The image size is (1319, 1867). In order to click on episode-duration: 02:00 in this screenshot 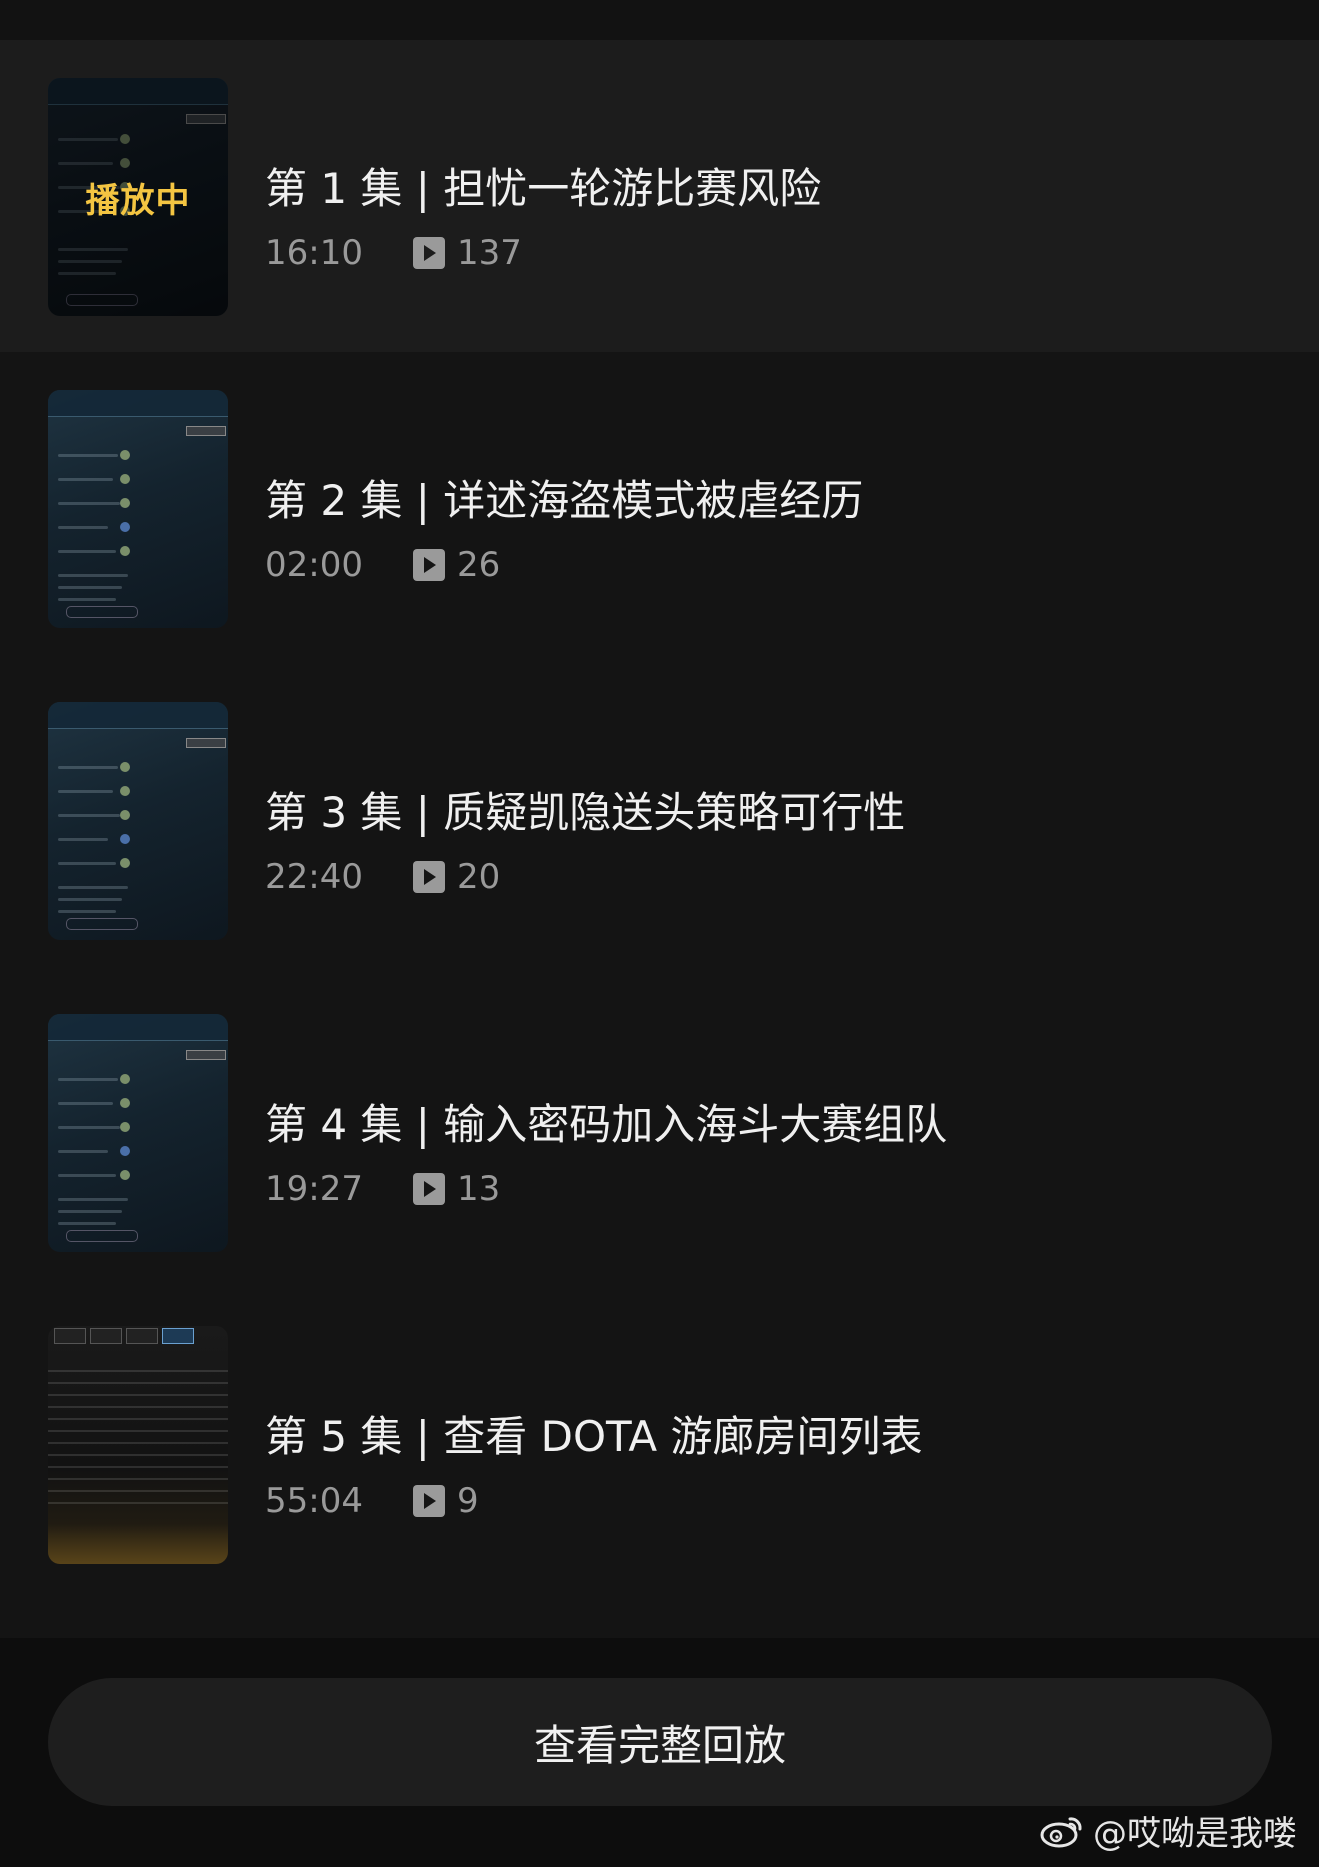, I will do `click(314, 565)`.